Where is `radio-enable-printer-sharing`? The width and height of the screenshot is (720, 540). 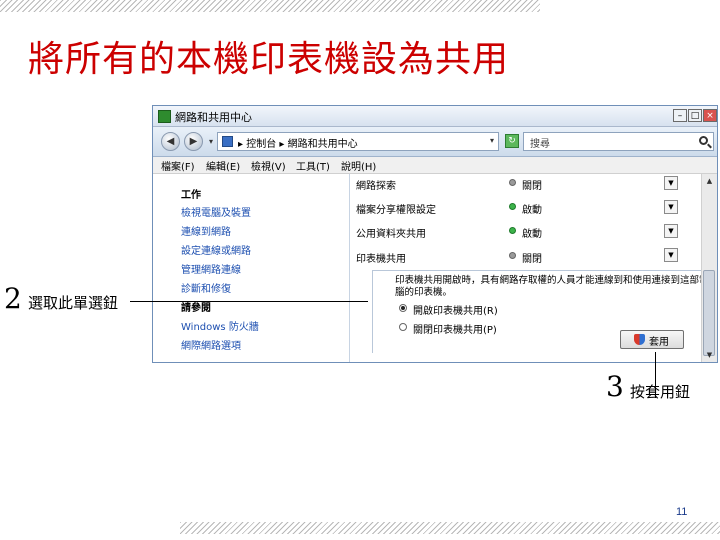
radio-enable-printer-sharing is located at coordinates (403, 308).